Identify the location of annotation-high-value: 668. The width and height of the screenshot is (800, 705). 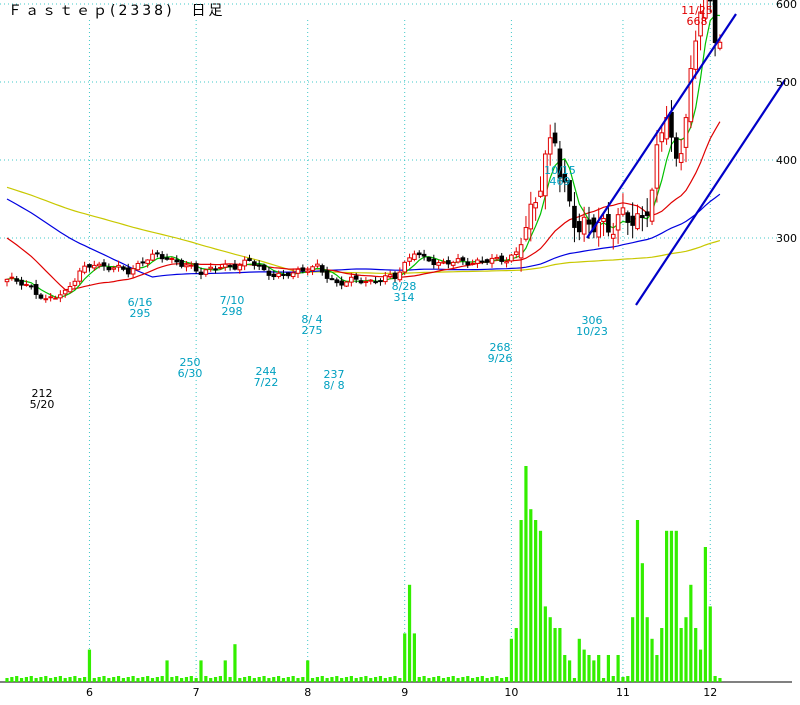
(697, 21).